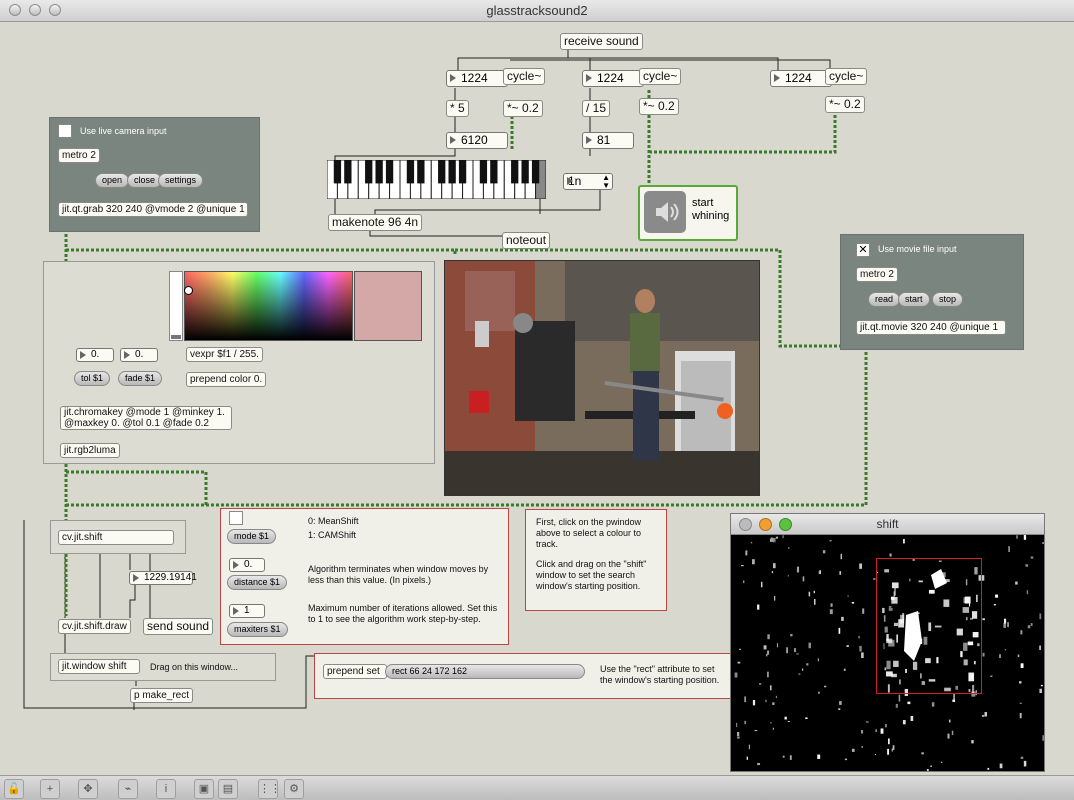 This screenshot has height=800, width=1074. Describe the element at coordinates (228, 789) in the screenshot. I see `windows2-icon: ▤` at that location.